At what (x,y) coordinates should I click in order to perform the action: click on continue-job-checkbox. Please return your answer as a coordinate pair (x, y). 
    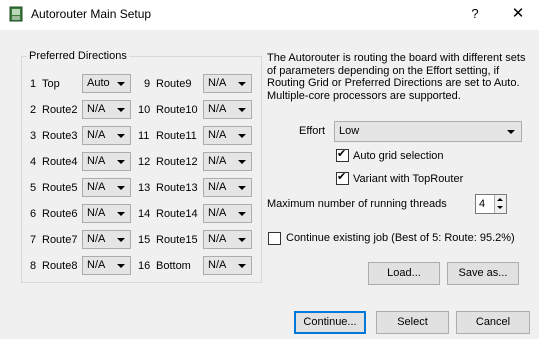
    Looking at the image, I should click on (274, 238).